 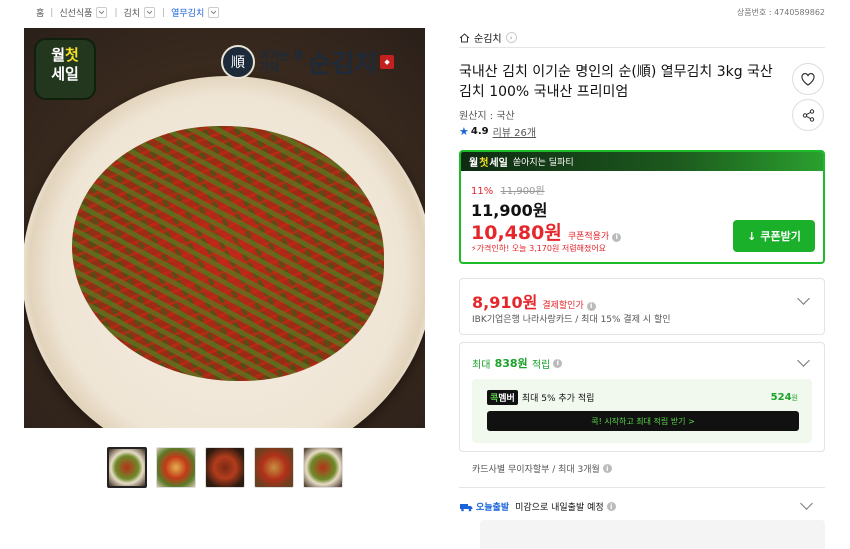 I want to click on membership-tag-b: 멤버, so click(x=506, y=399).